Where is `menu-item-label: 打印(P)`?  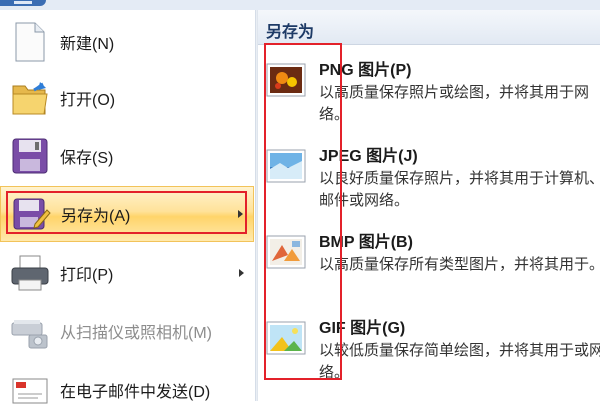 menu-item-label: 打印(P) is located at coordinates (87, 275).